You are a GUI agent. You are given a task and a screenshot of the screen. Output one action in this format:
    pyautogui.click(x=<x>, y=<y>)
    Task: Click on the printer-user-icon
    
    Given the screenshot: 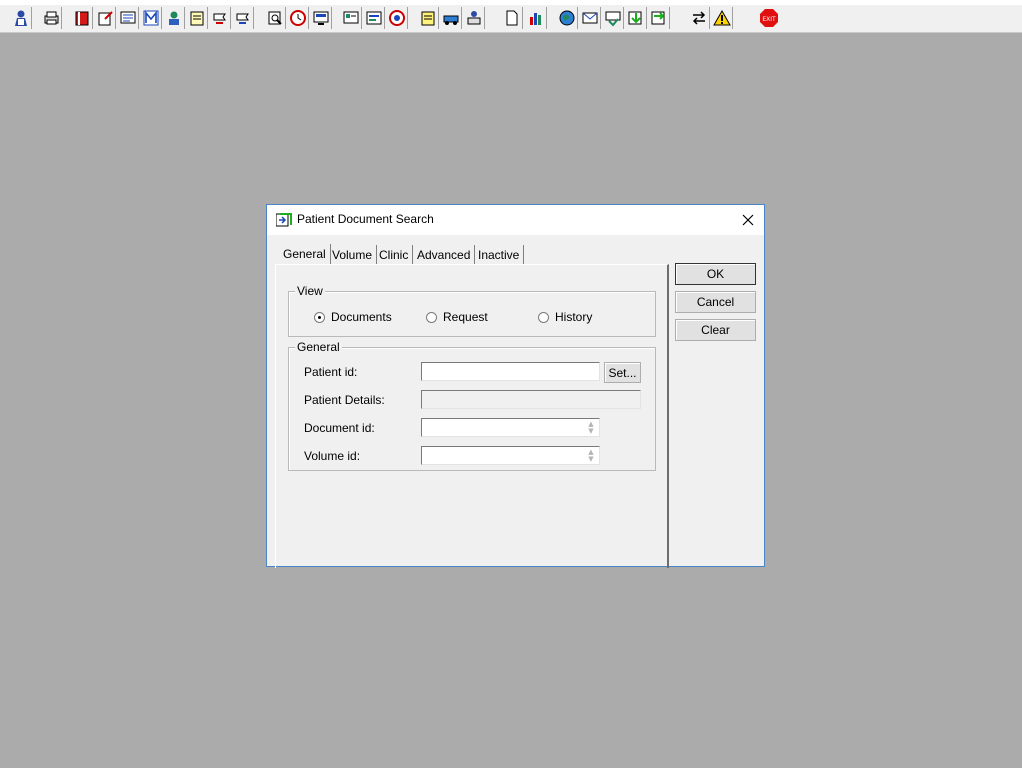 What is the action you would take?
    pyautogui.click(x=474, y=18)
    